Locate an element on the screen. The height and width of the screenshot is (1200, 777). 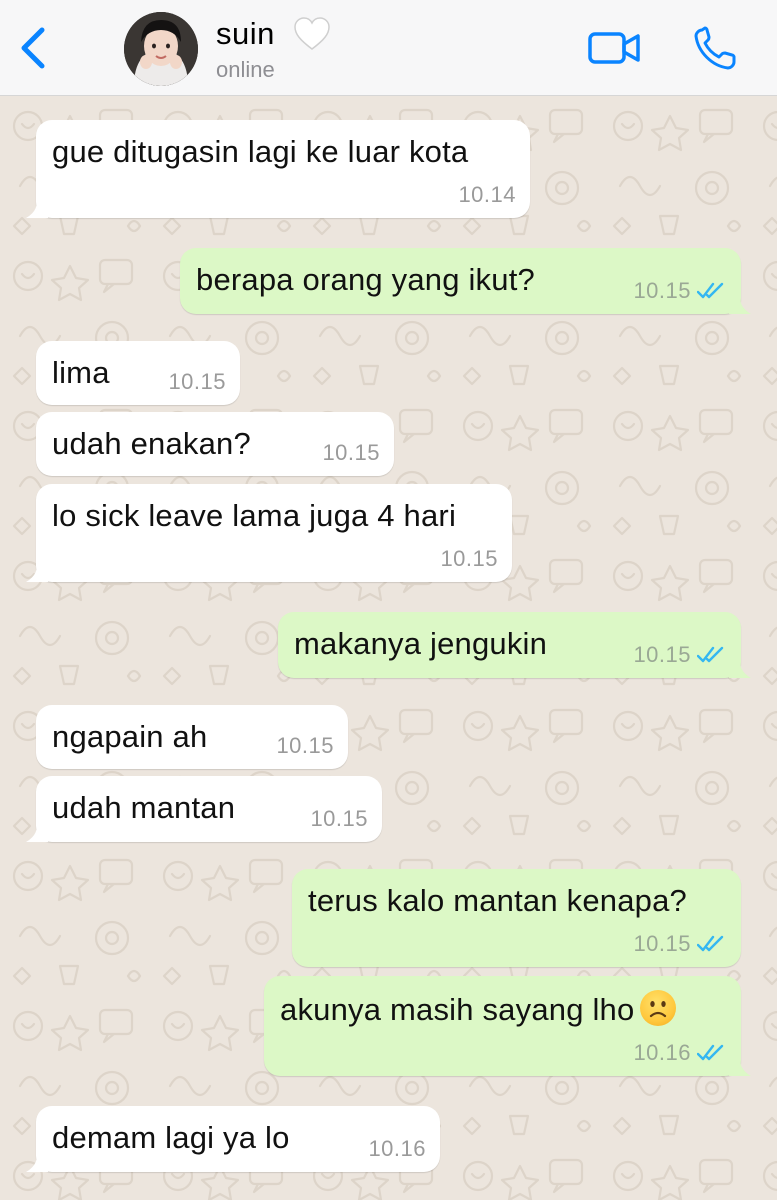
contact-name: suin is located at coordinates (245, 34).